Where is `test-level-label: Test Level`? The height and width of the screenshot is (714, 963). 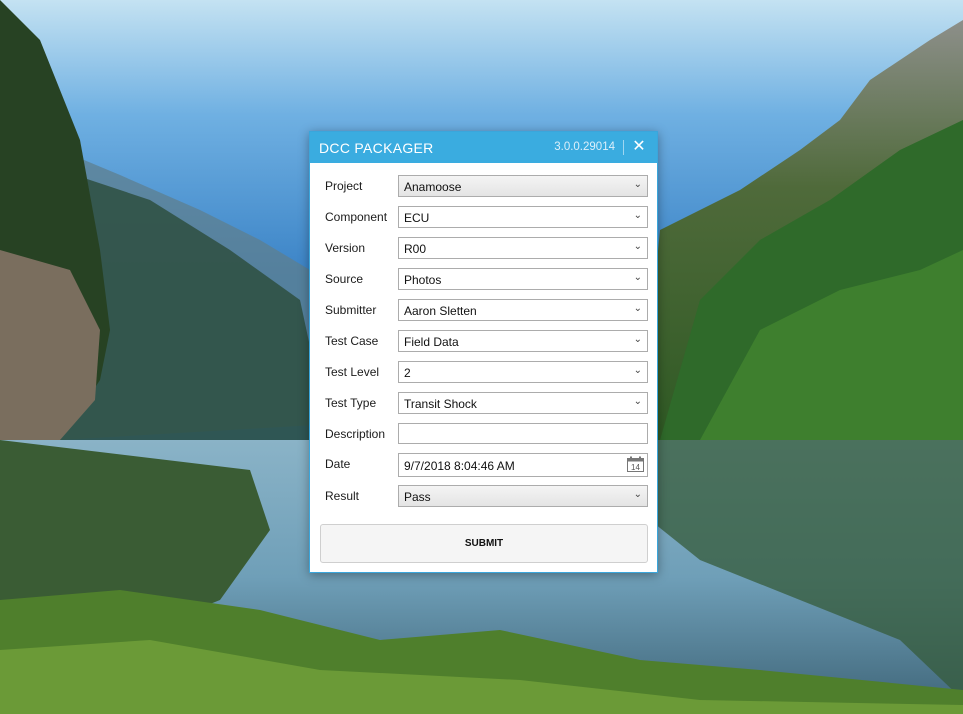
test-level-label: Test Level is located at coordinates (352, 372).